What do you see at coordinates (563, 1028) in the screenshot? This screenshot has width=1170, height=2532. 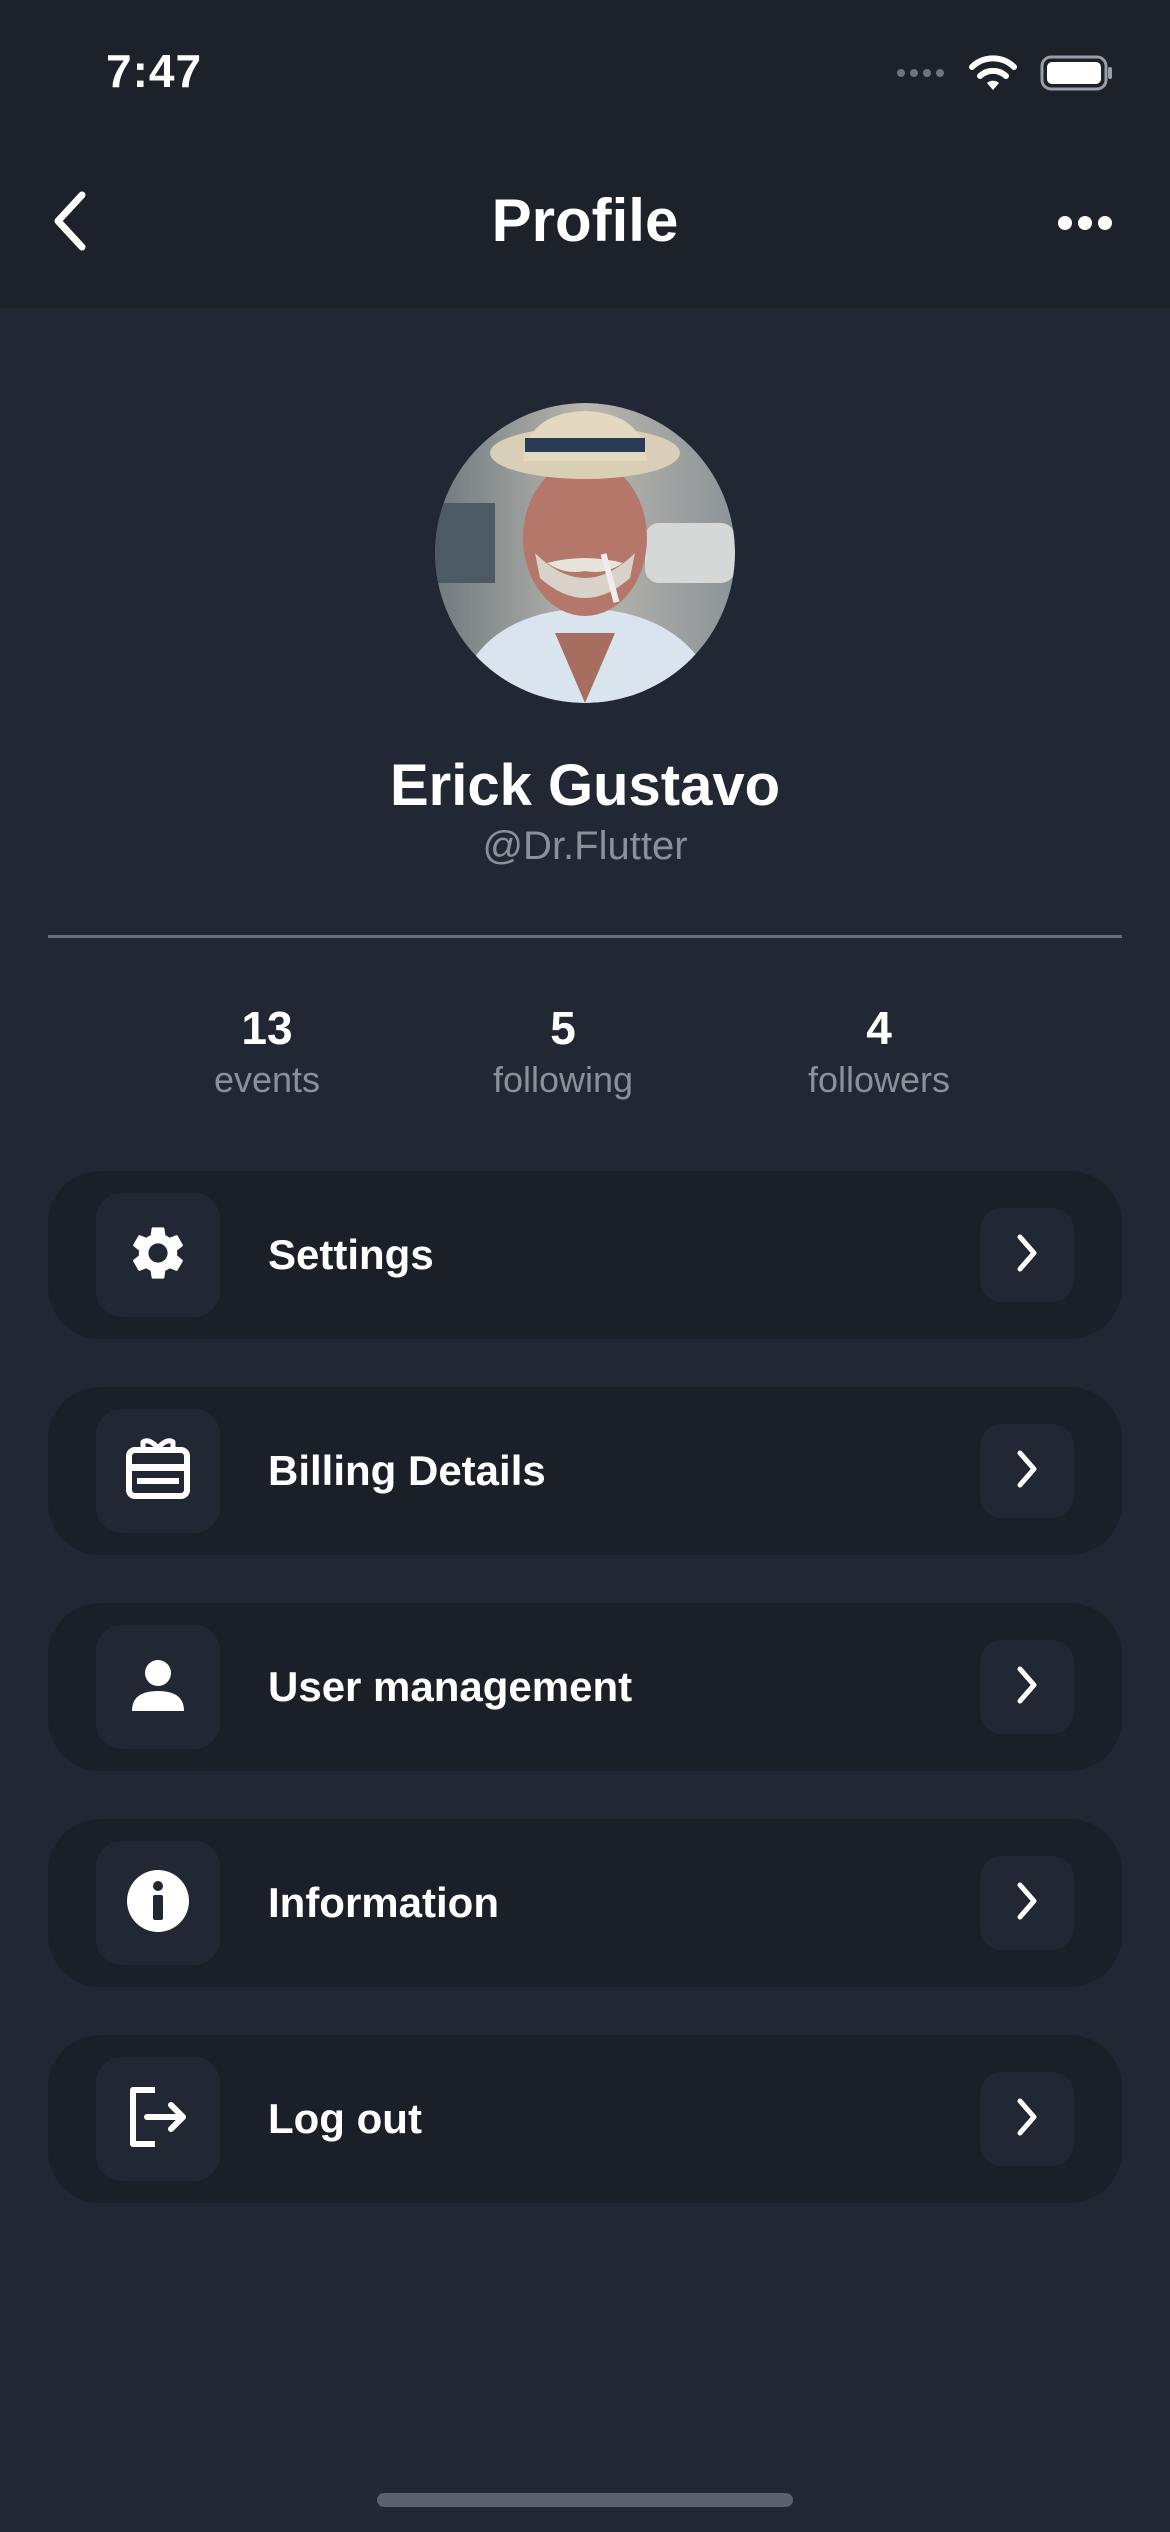 I see `stat-value: 5` at bounding box center [563, 1028].